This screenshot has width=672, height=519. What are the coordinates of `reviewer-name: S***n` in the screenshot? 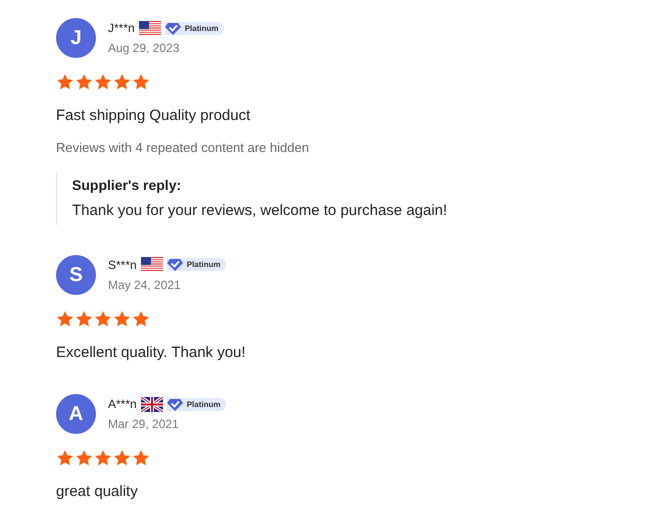 It's located at (122, 265).